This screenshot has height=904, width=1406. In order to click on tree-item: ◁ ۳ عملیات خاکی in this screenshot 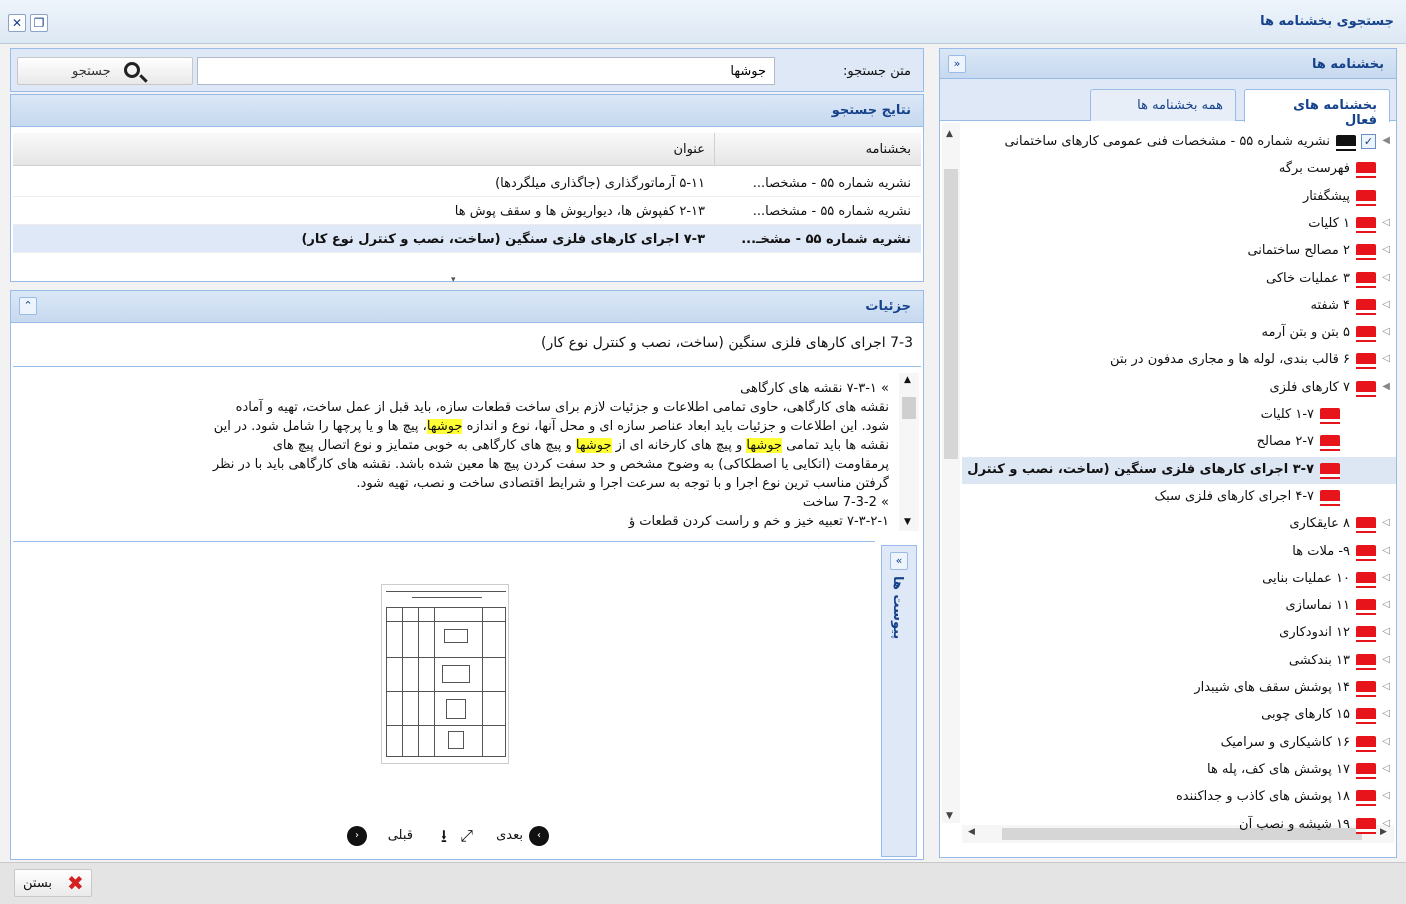, I will do `click(1179, 279)`.